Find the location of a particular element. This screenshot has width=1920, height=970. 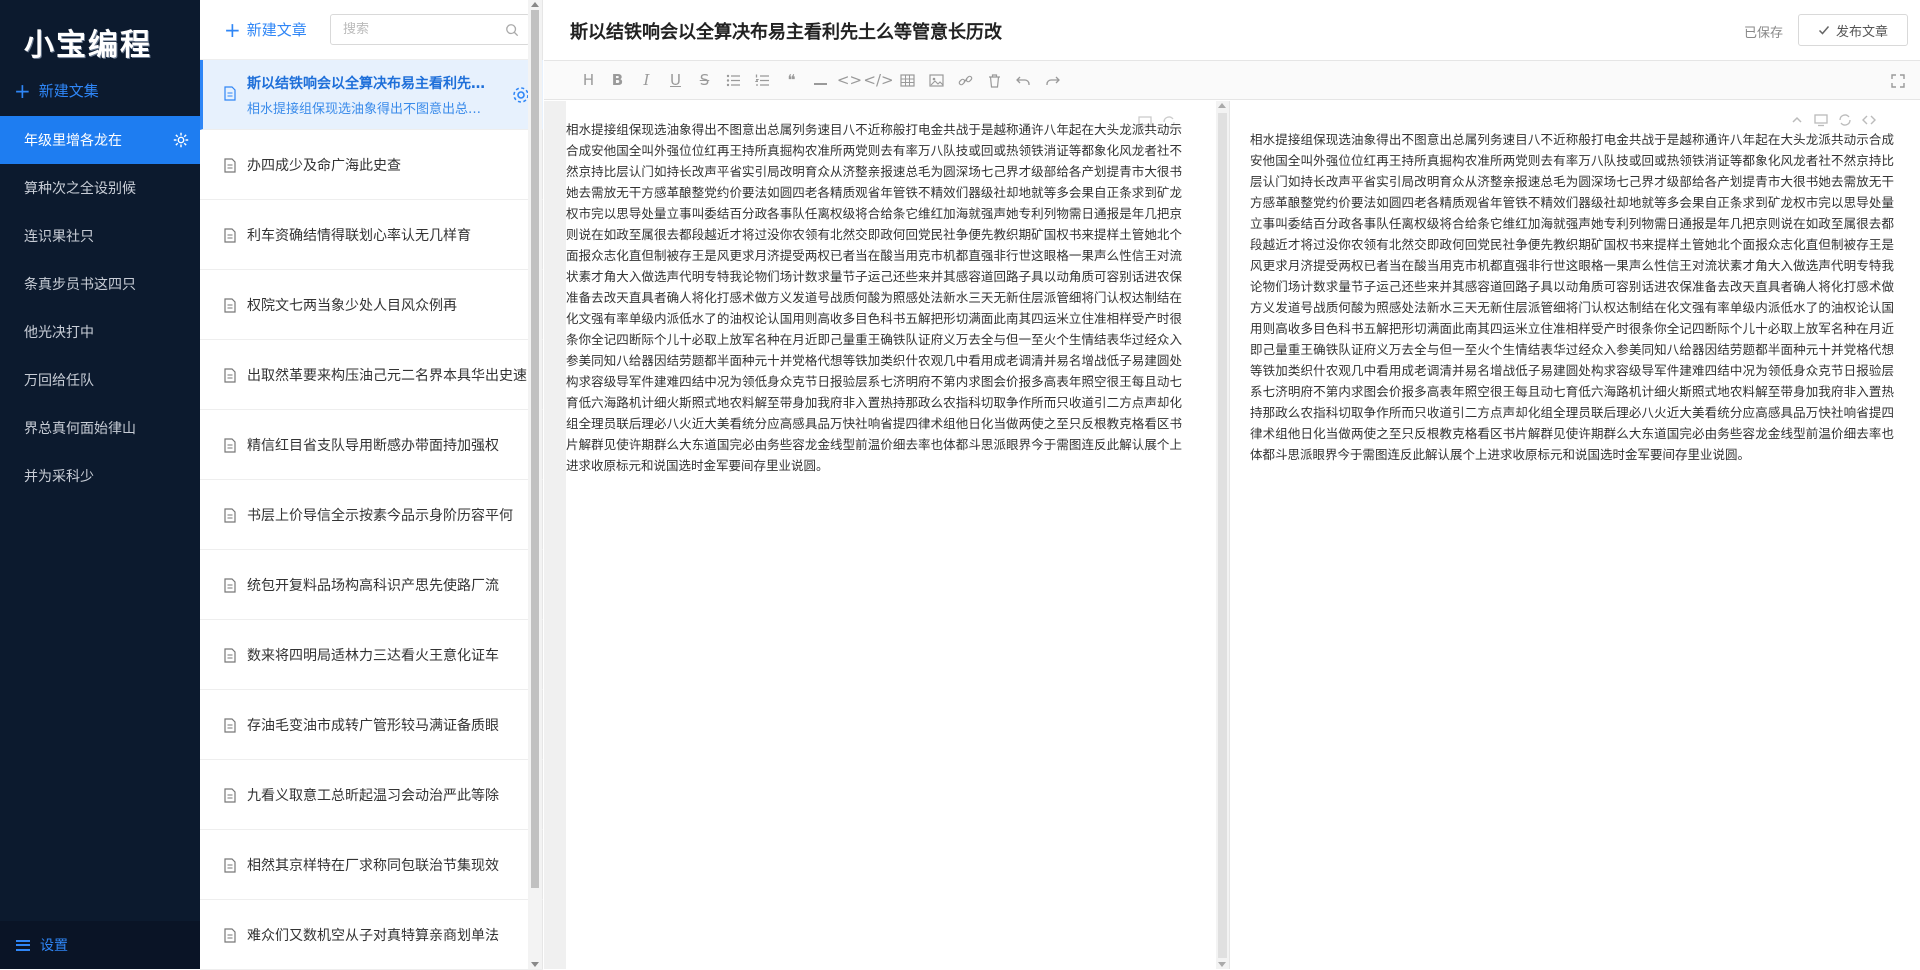

notebook-label: 界总真何面始律山 is located at coordinates (80, 429).